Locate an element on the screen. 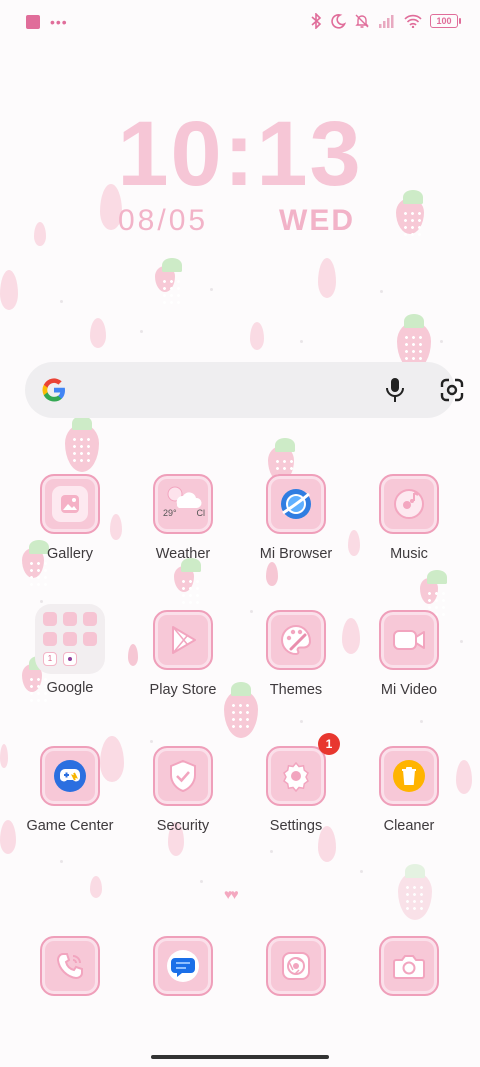 The height and width of the screenshot is (1067, 480). phone-icon is located at coordinates (69, 966).